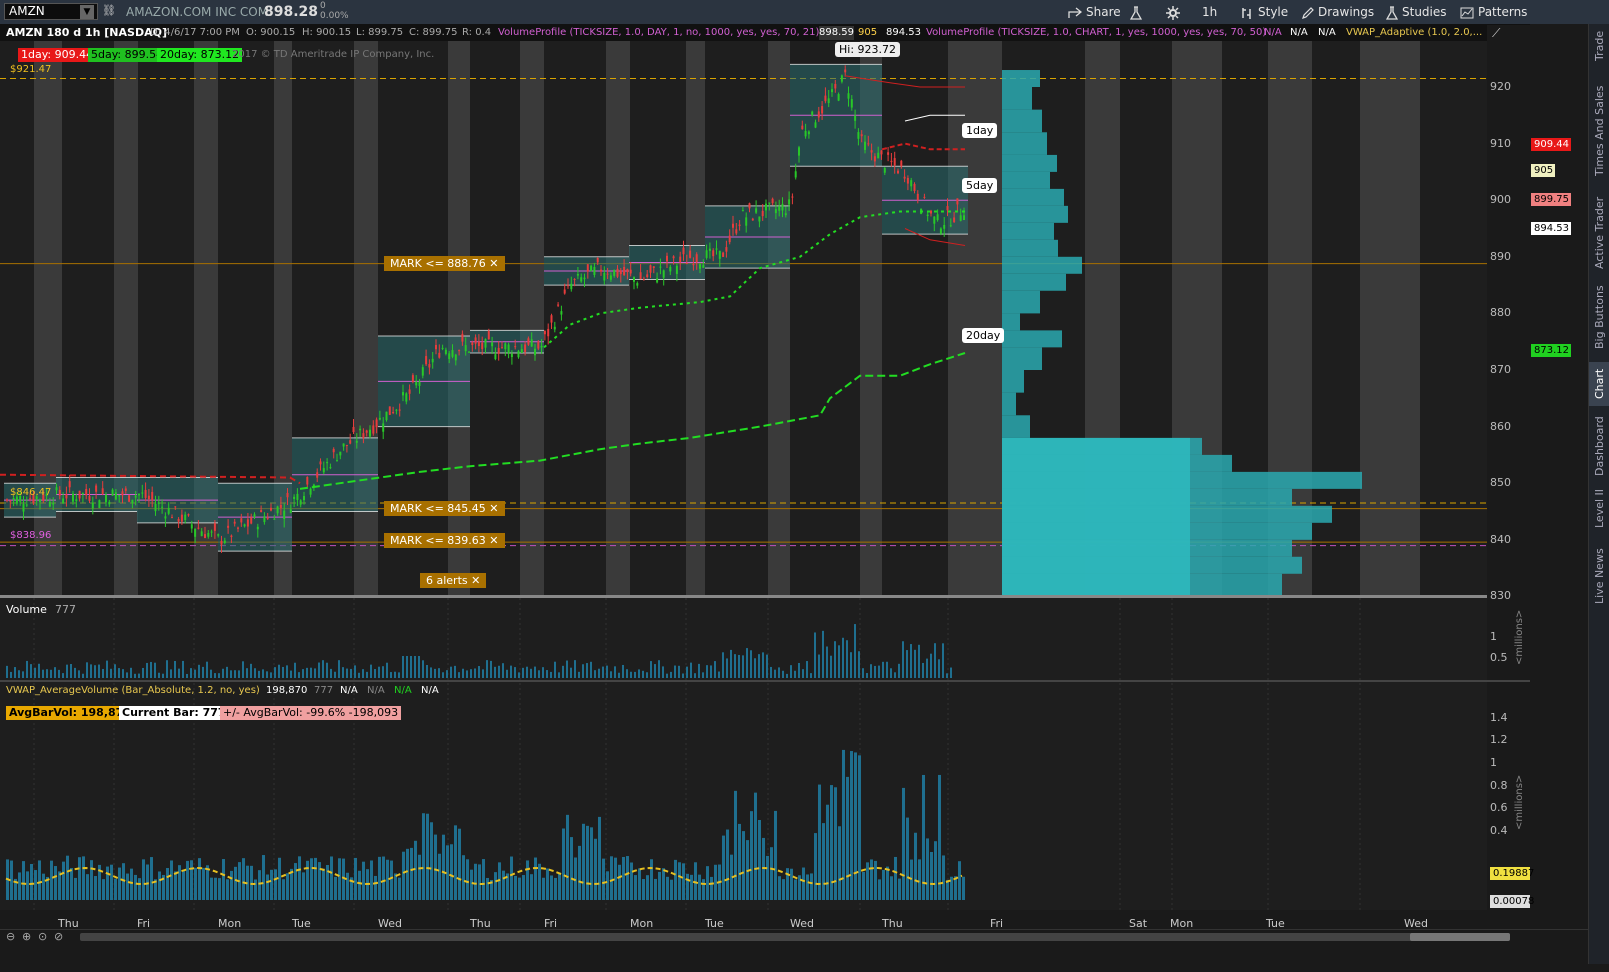  I want to click on flask-button, so click(1138, 12).